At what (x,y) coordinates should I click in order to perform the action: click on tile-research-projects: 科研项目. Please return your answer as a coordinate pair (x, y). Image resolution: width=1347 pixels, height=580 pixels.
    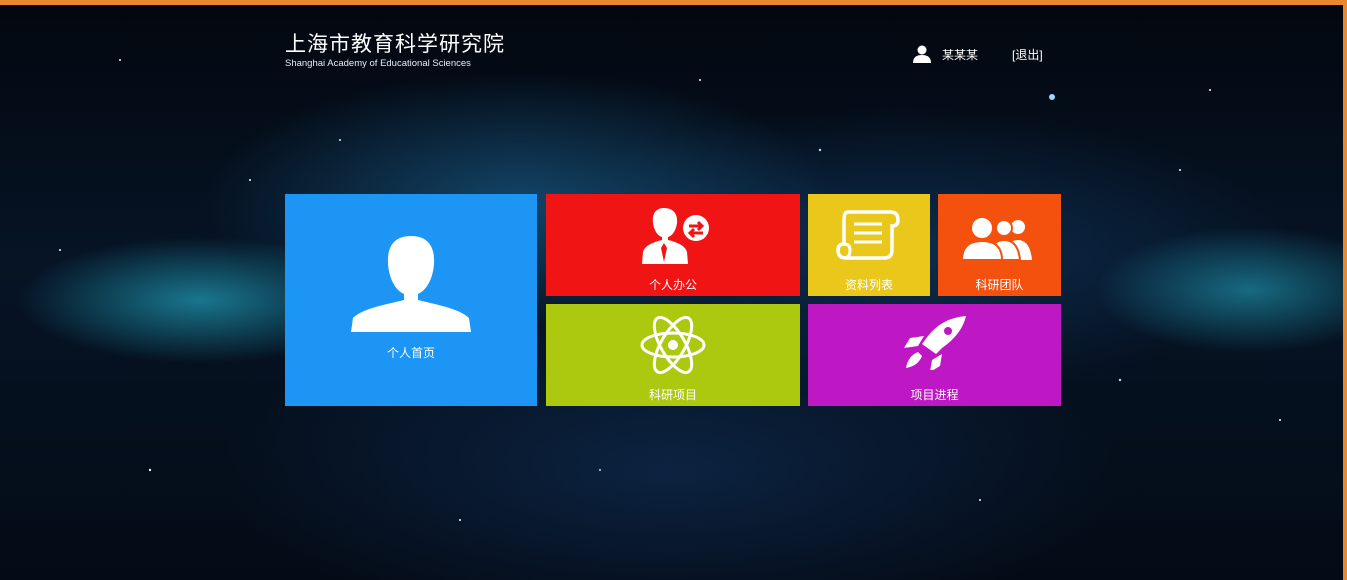
    Looking at the image, I should click on (673, 355).